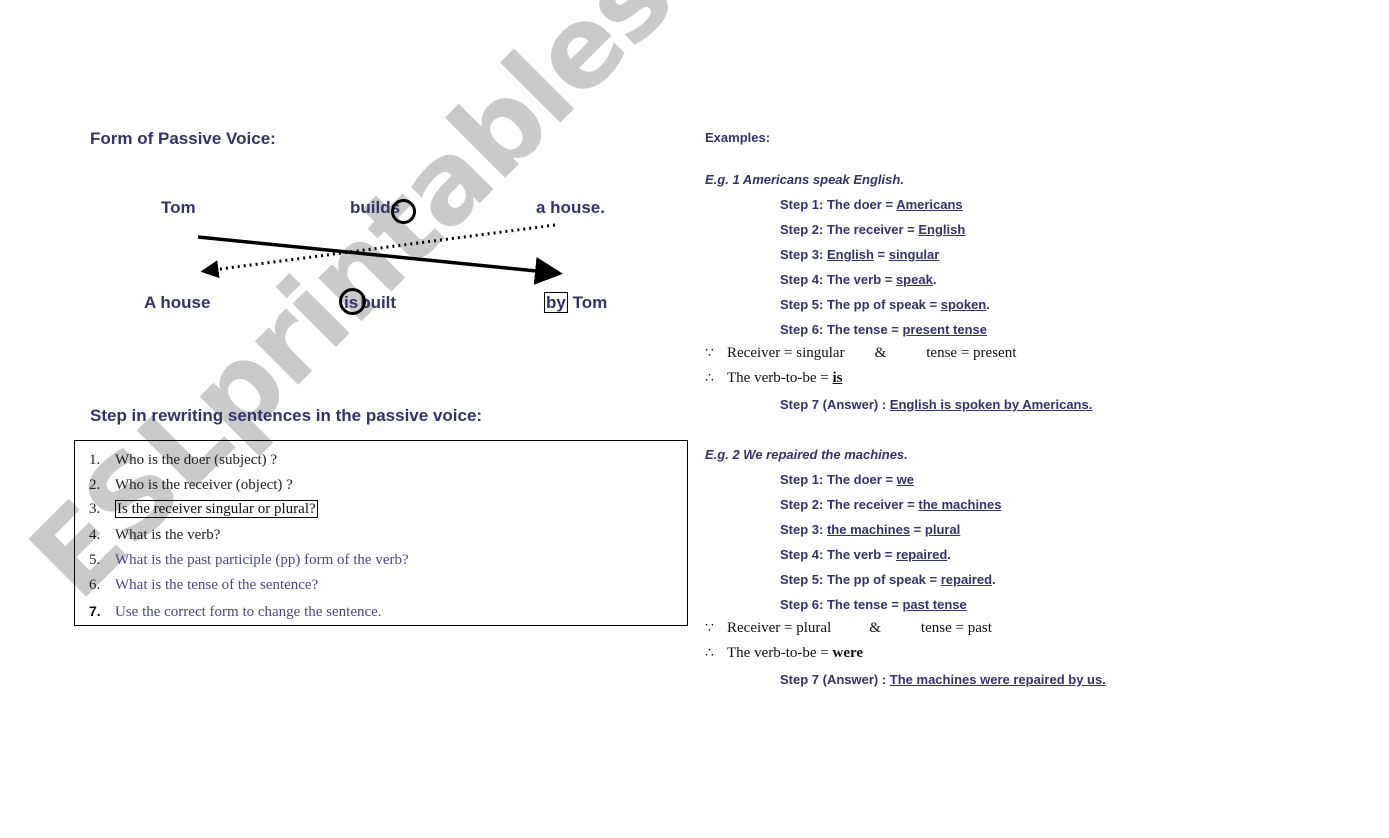  What do you see at coordinates (806, 454) in the screenshot?
I see `example-title: E.g. 2 We repaired the machines.` at bounding box center [806, 454].